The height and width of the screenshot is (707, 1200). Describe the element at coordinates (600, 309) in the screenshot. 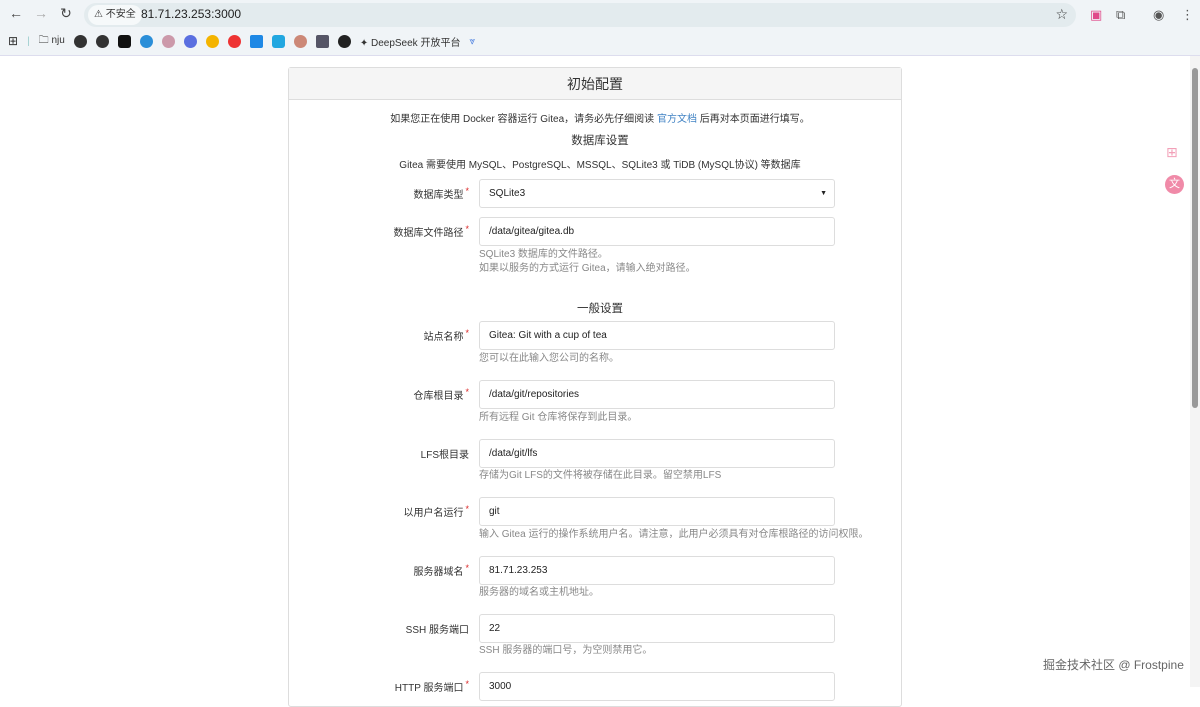

I see `general-section-title: 一般设置` at that location.